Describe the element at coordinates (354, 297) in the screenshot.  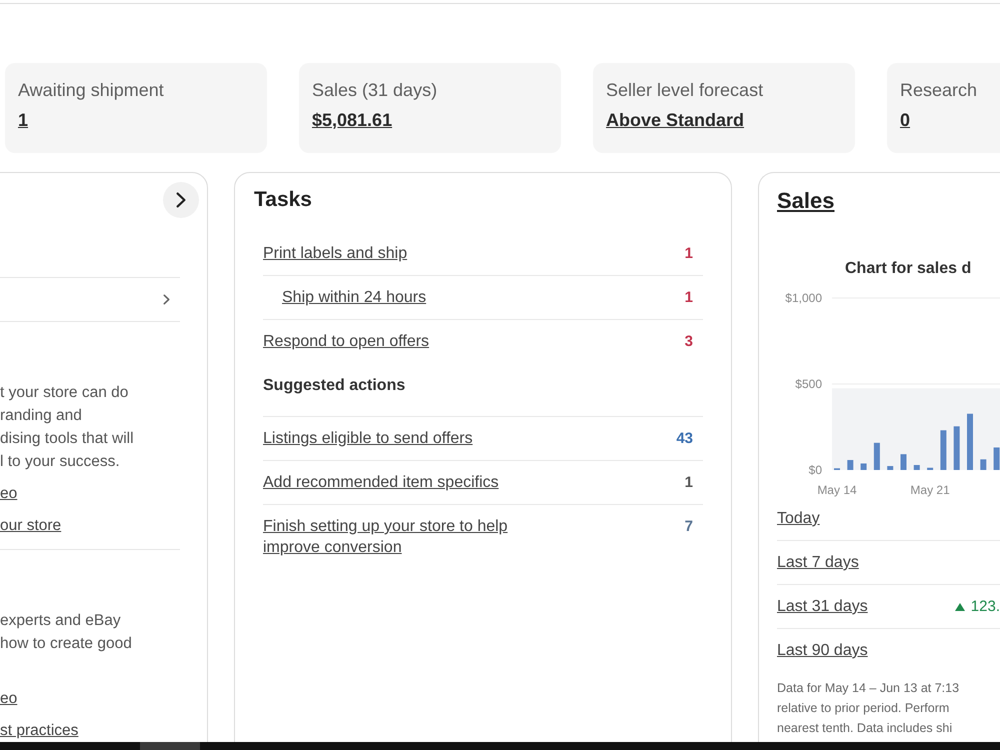
I see `task-link: Ship within 24 hours` at that location.